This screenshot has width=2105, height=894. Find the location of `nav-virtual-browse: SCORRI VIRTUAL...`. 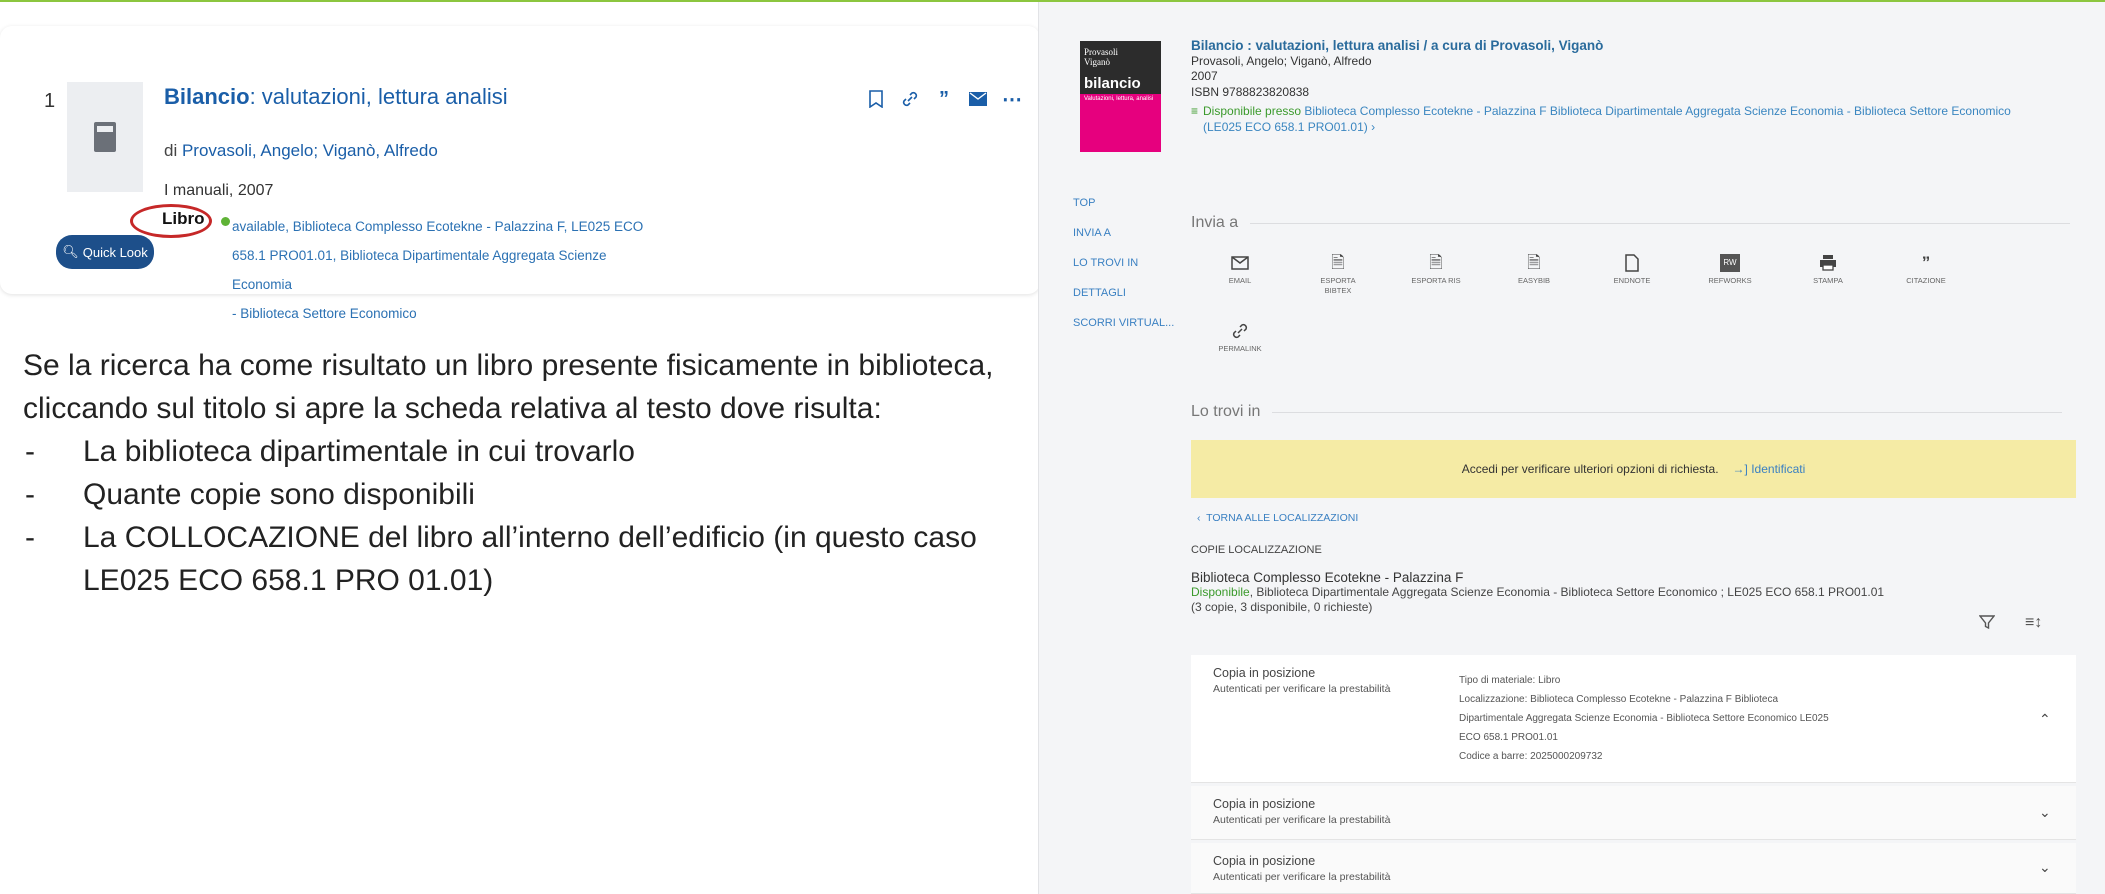

nav-virtual-browse: SCORRI VIRTUAL... is located at coordinates (1123, 323).